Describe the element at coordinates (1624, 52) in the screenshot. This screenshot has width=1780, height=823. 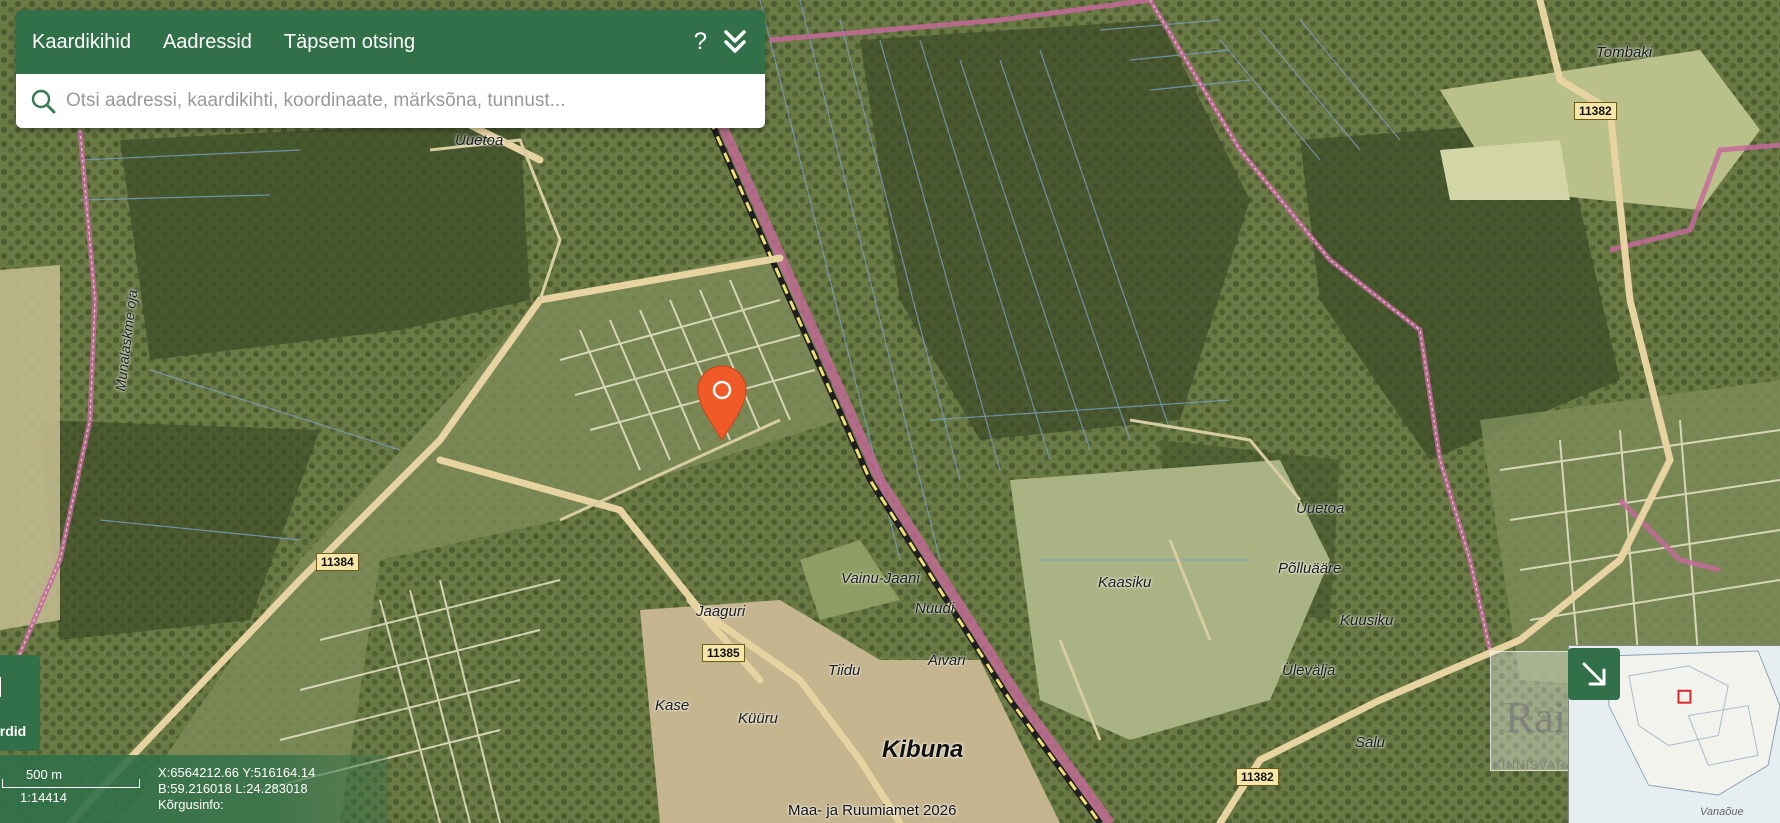
I see `place-label: Tombaki` at that location.